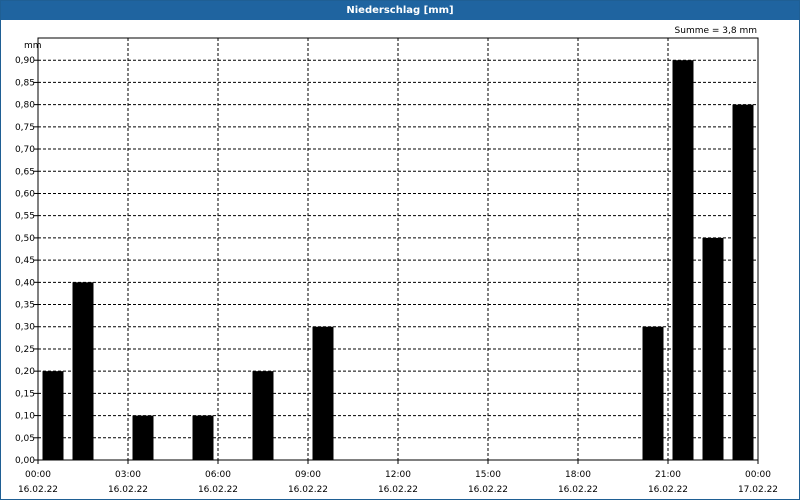  I want to click on x-tick-time: 09:00, so click(308, 475).